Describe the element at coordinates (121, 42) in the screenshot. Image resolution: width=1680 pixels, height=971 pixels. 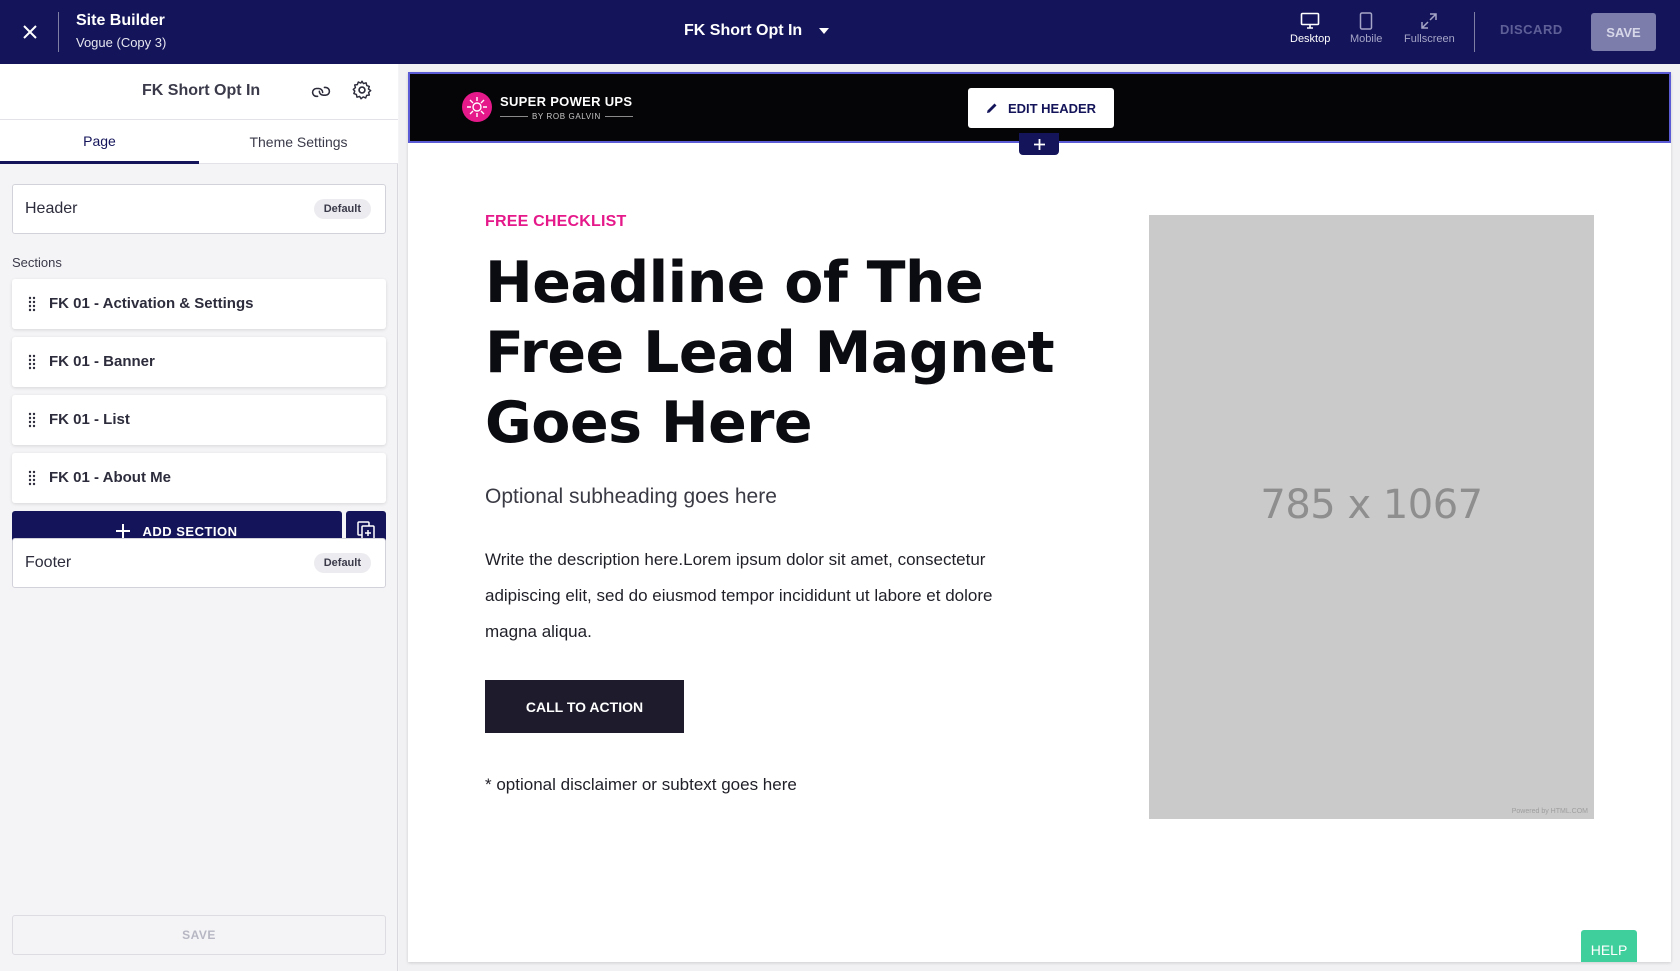
I see `site-name: Vogue (Copy 3)` at that location.